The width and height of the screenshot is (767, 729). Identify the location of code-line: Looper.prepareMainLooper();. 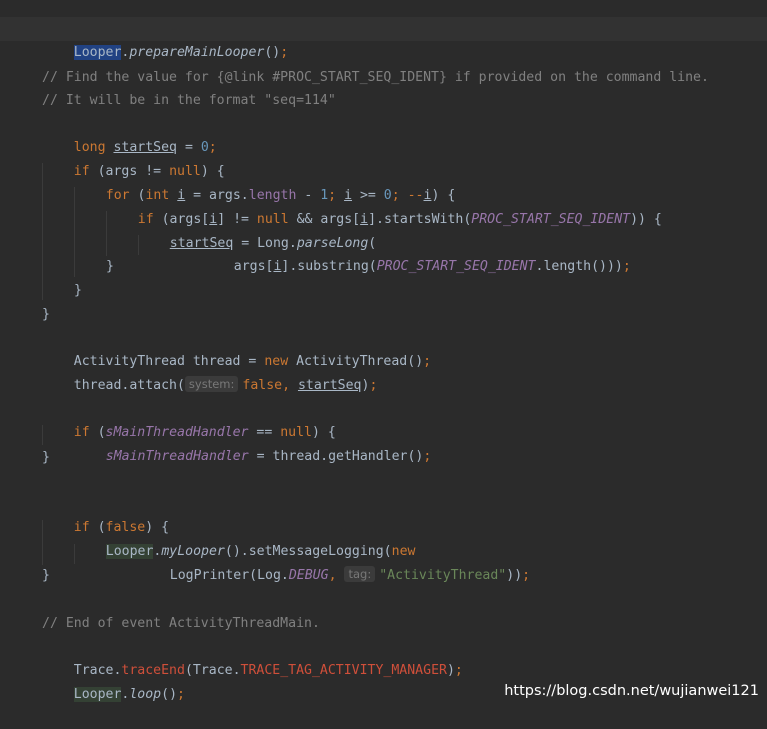
(165, 39).